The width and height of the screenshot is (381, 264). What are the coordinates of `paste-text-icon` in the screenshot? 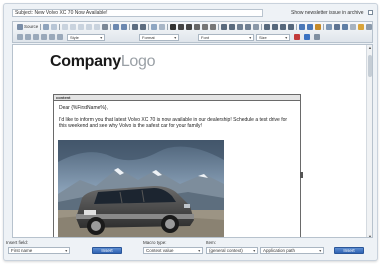 It's located at (89, 27).